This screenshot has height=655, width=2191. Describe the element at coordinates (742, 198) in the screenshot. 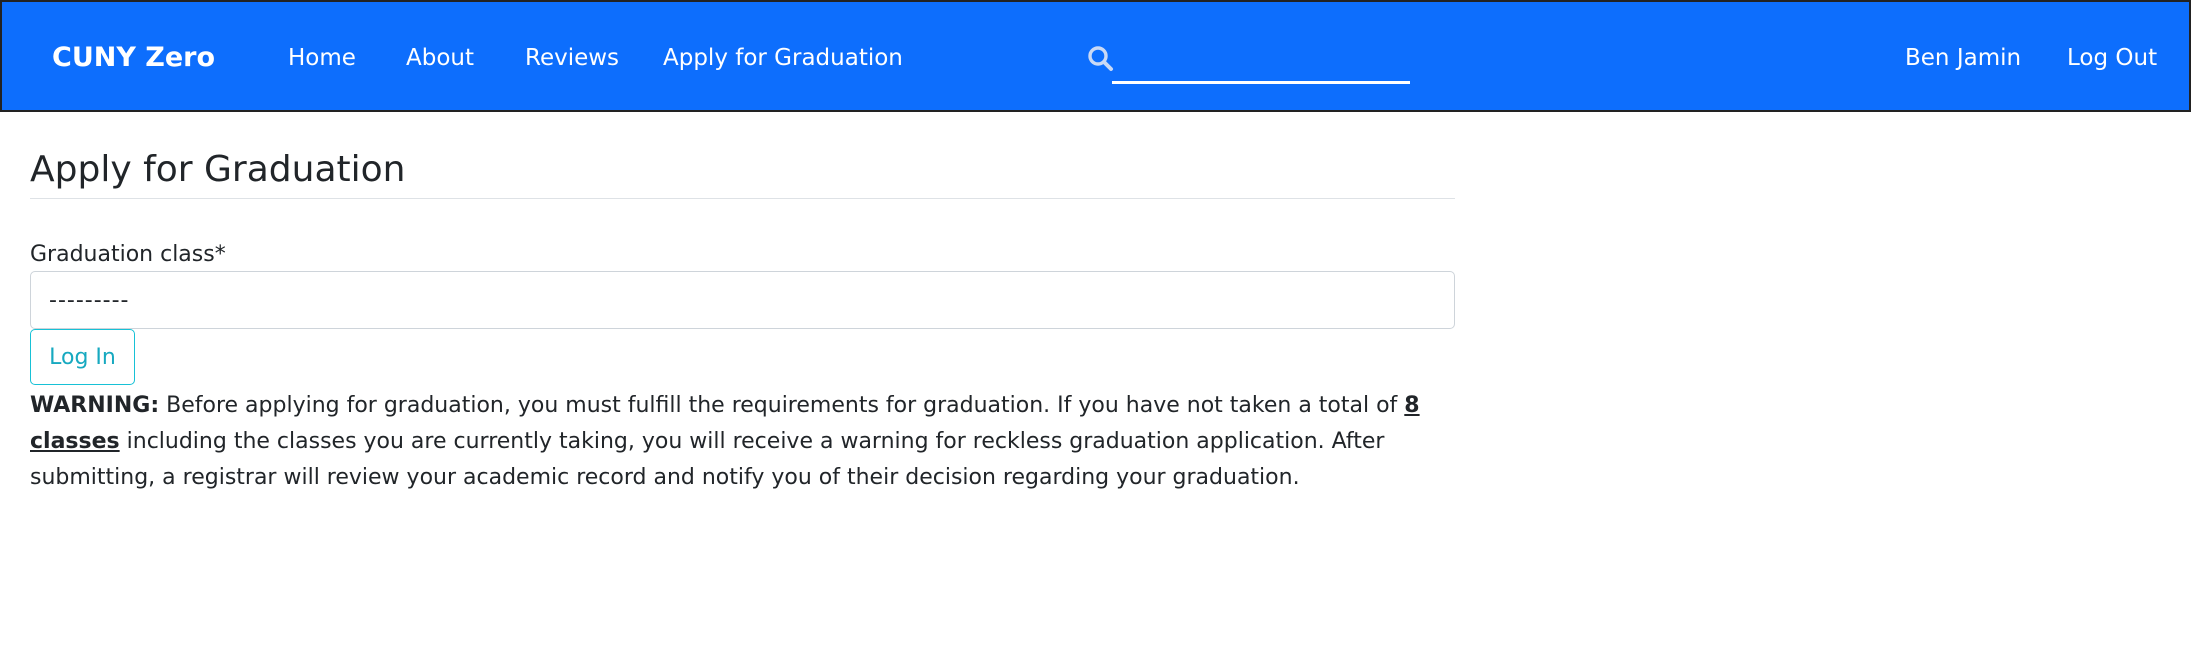

I see `title-divider` at that location.